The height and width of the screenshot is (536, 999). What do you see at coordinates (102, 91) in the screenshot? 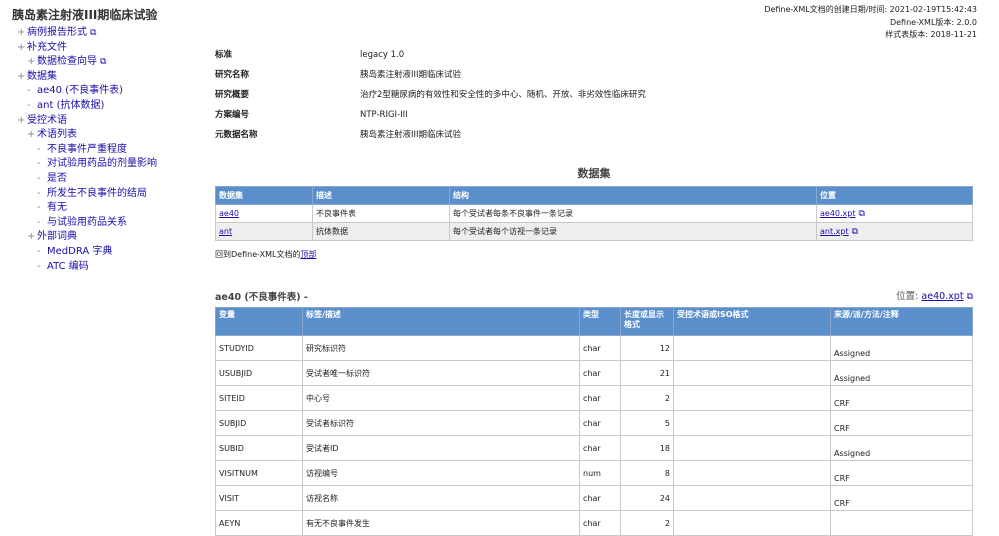
I see `sidebar-item: - ae40 (不良事件表)` at bounding box center [102, 91].